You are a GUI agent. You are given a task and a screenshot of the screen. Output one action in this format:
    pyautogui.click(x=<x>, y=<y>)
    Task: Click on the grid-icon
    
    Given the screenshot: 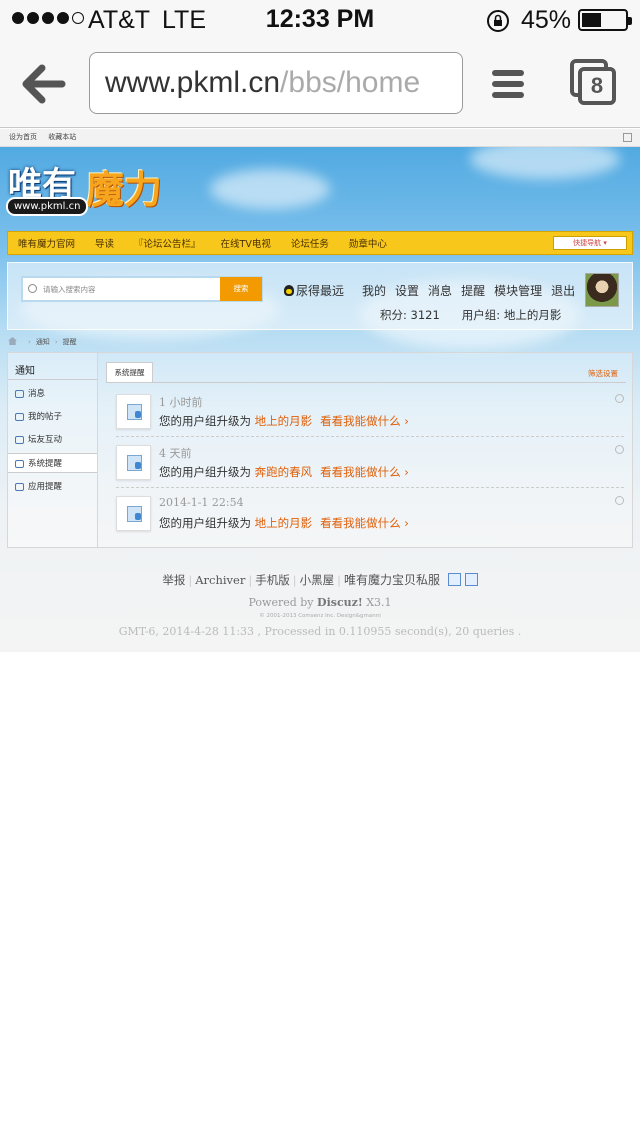 What is the action you would take?
    pyautogui.click(x=19, y=487)
    